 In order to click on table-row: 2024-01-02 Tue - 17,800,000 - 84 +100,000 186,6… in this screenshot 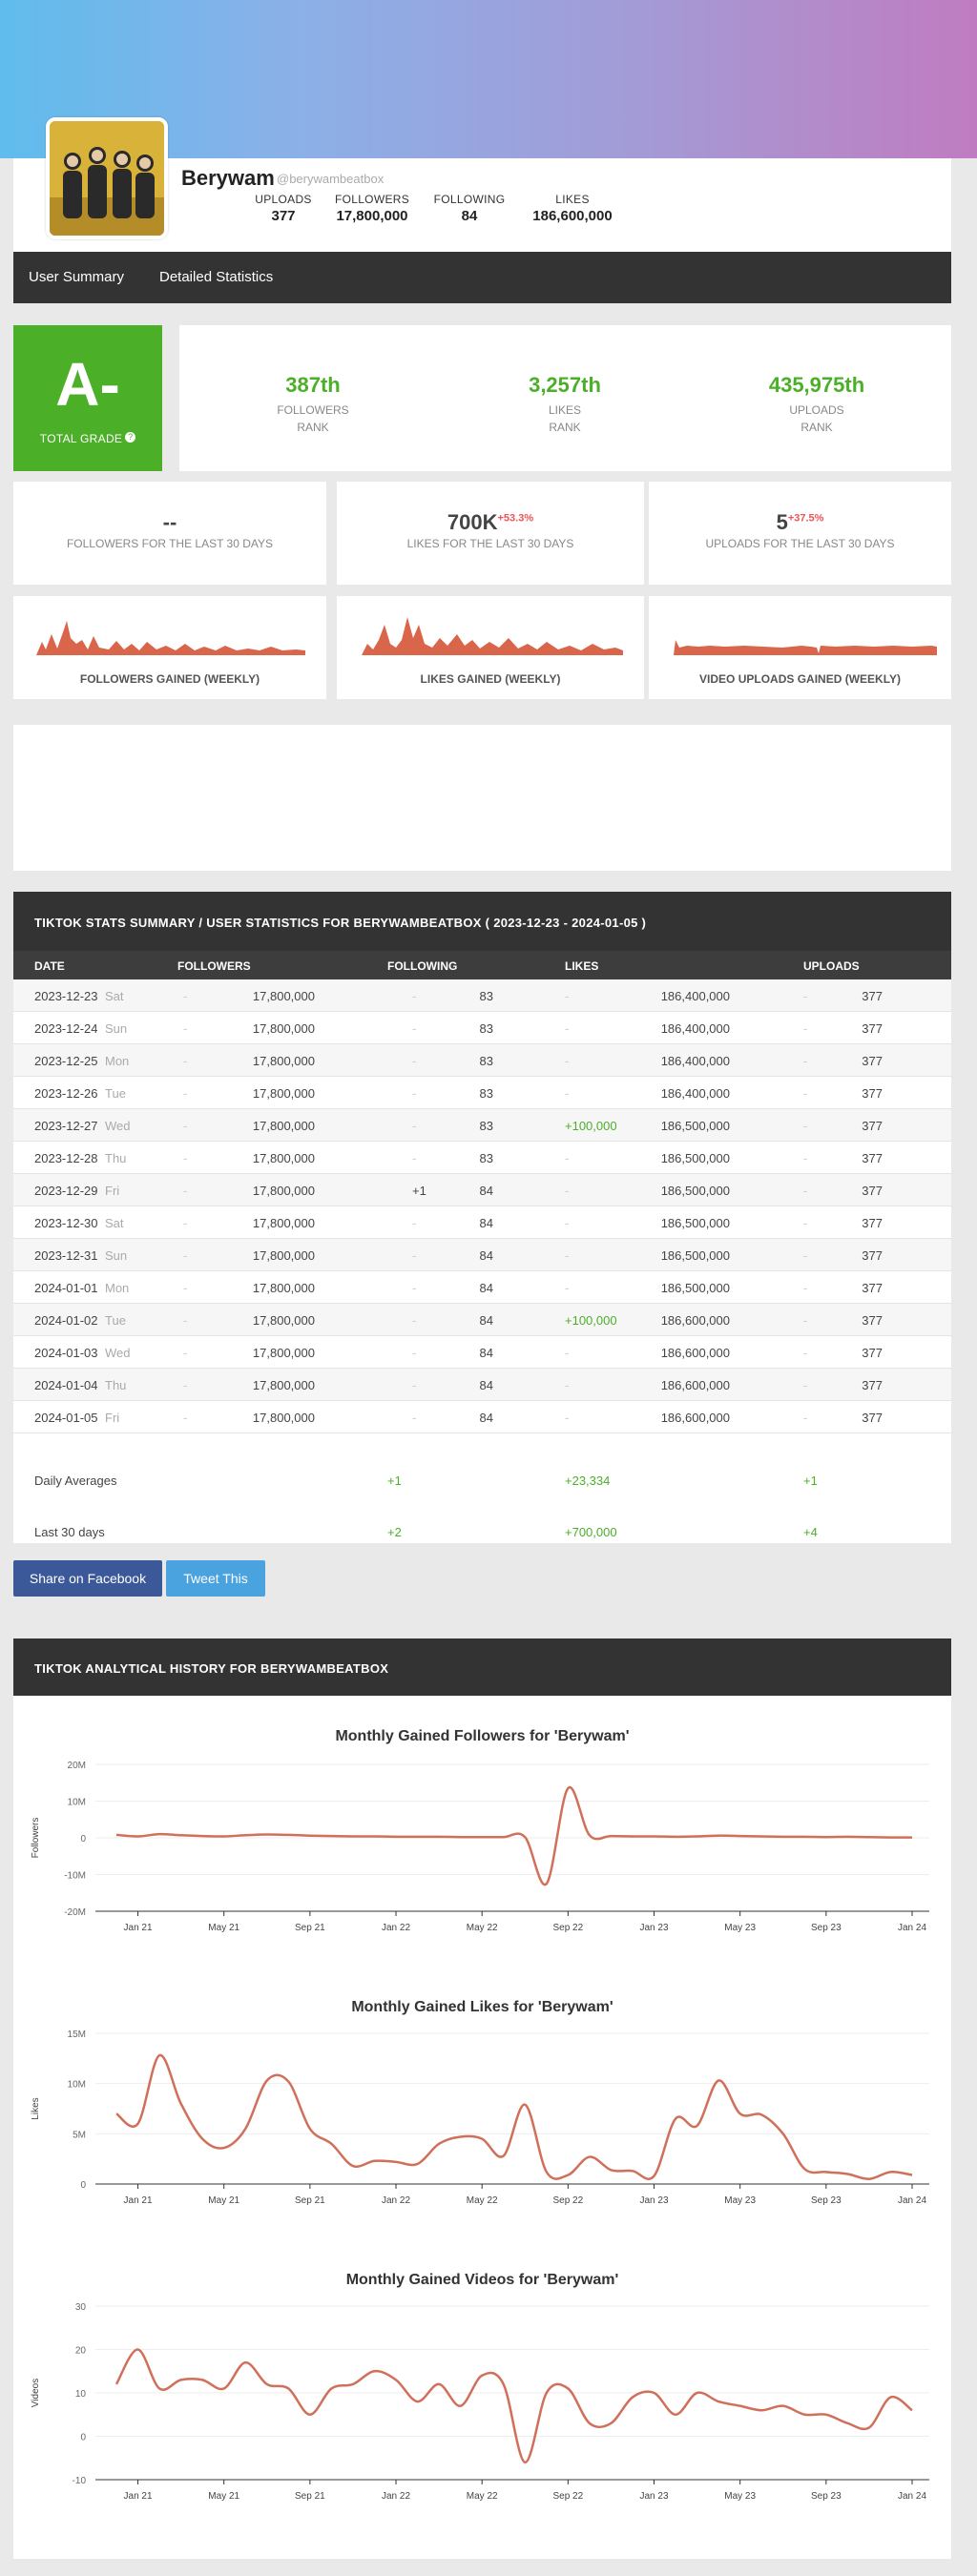, I will do `click(482, 1320)`.